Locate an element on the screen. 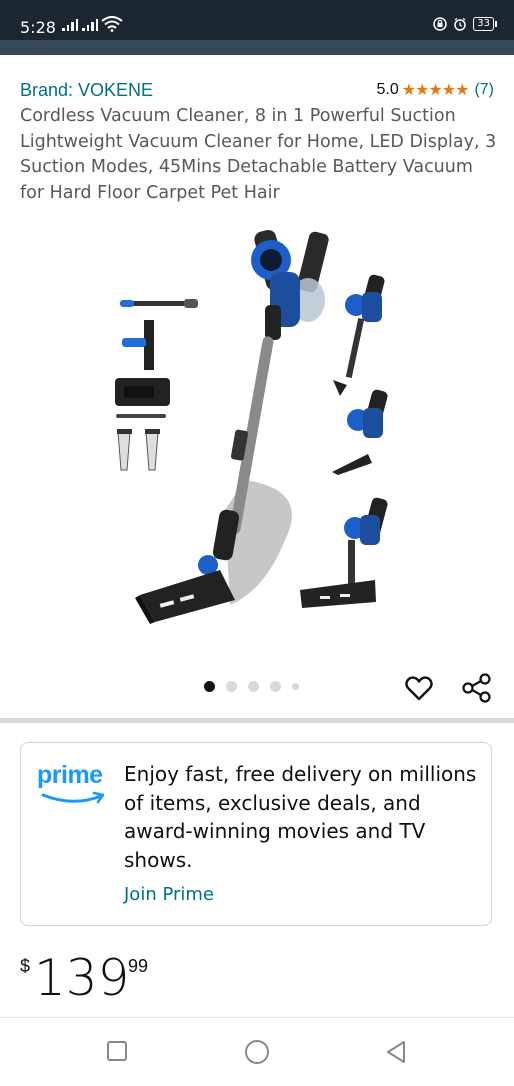  lock-rotation-icon is located at coordinates (440, 24).